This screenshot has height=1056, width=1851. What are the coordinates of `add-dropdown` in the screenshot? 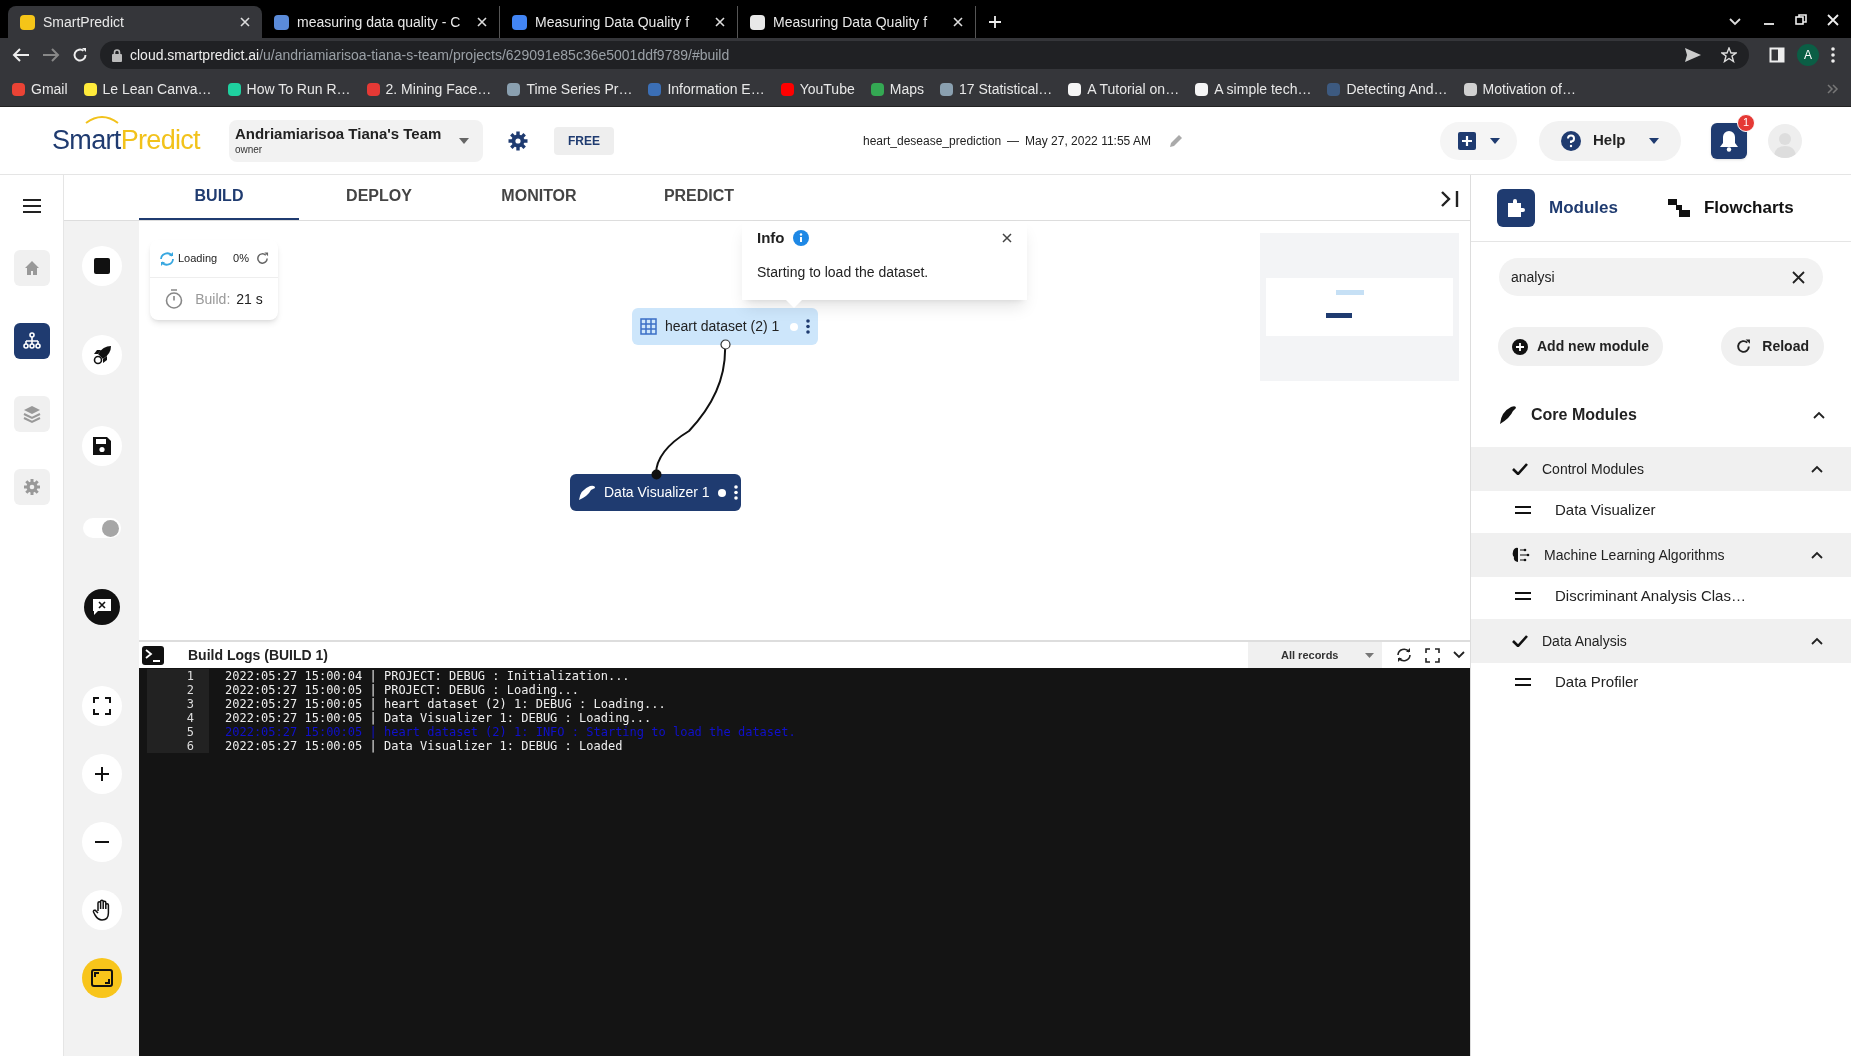 It's located at (1478, 140).